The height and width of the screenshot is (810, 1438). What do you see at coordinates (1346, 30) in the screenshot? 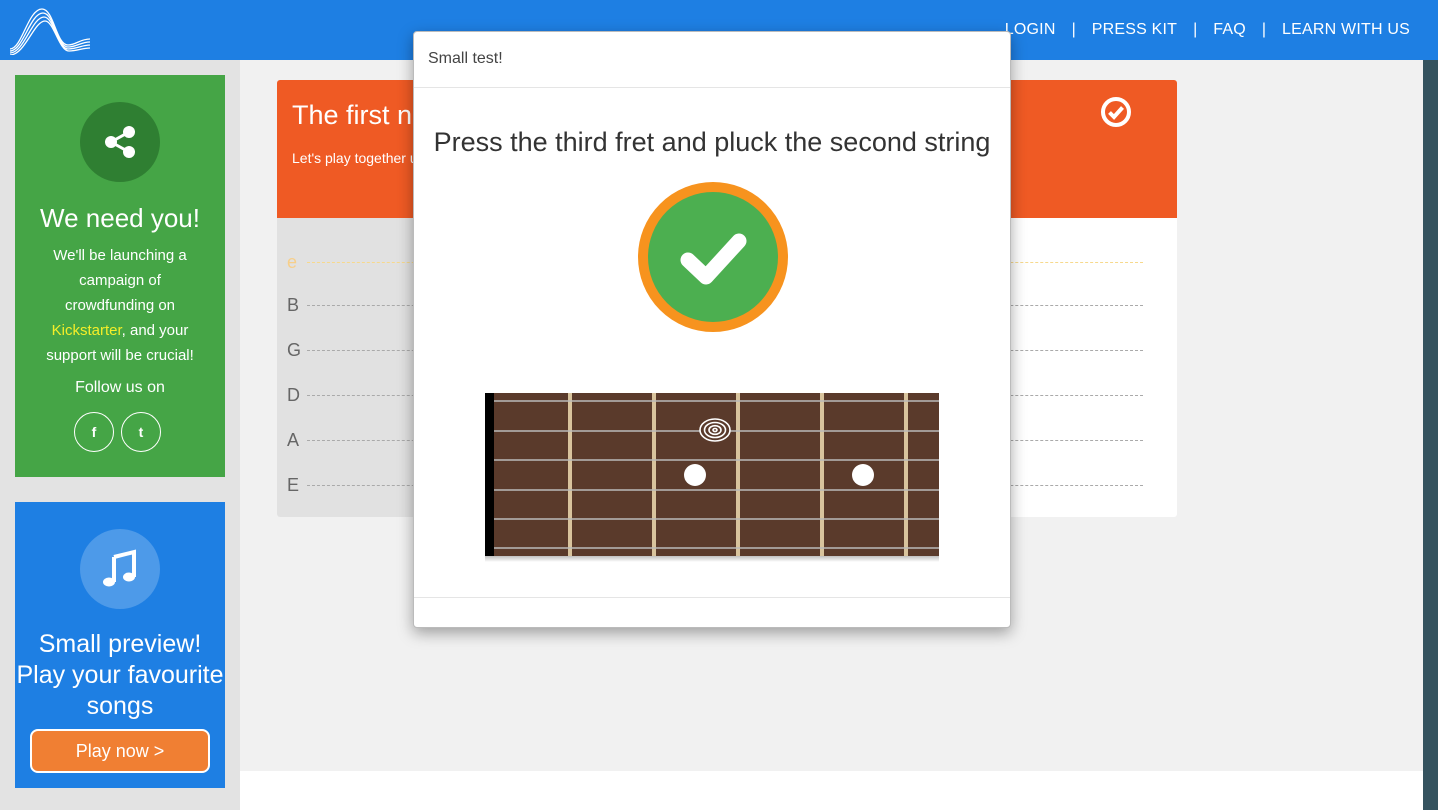
I see `nav-learn-with-us-link: LEARN WITH US` at bounding box center [1346, 30].